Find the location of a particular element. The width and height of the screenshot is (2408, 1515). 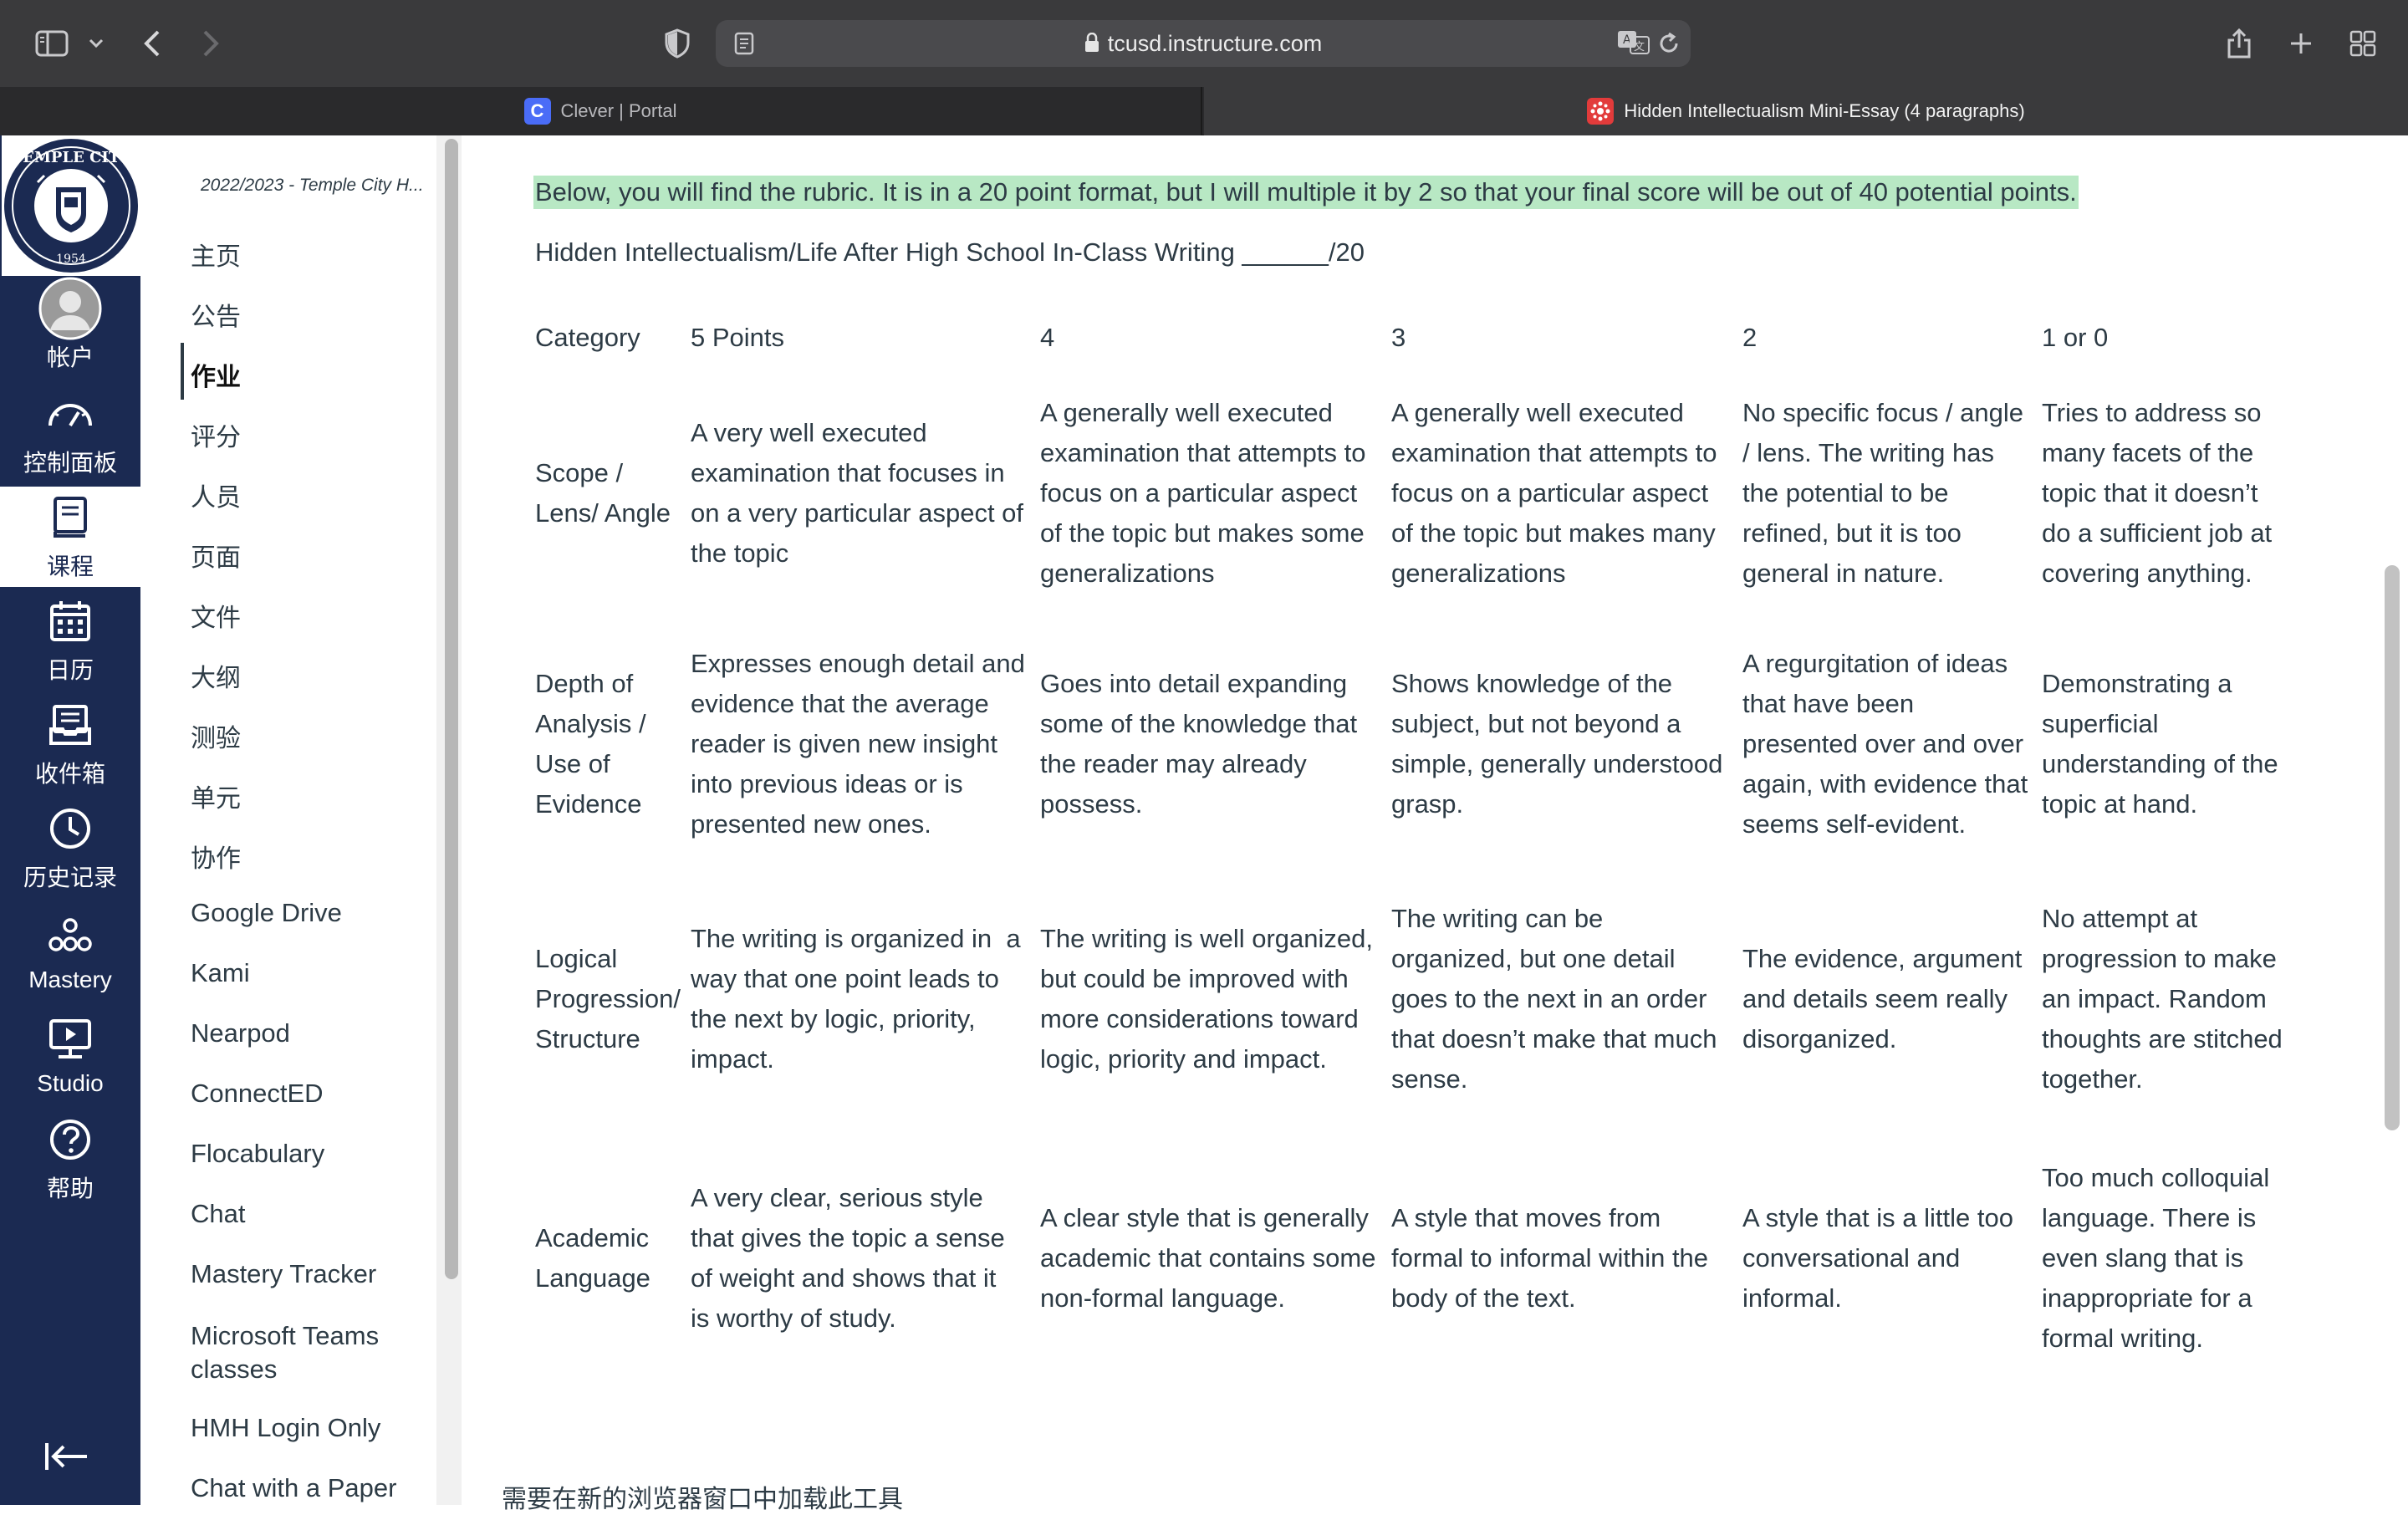

course-nav-home: 主页 is located at coordinates (216, 254).